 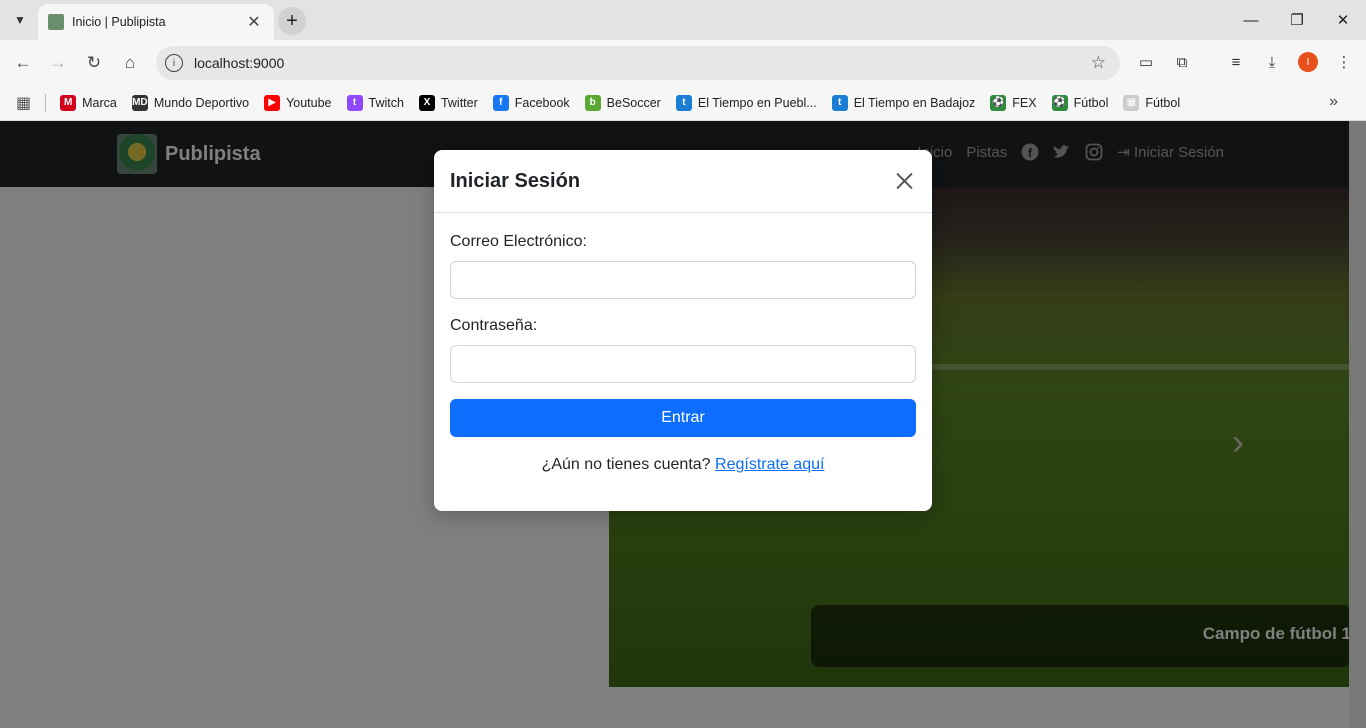 I want to click on bookmarks-divider, so click(x=46, y=102).